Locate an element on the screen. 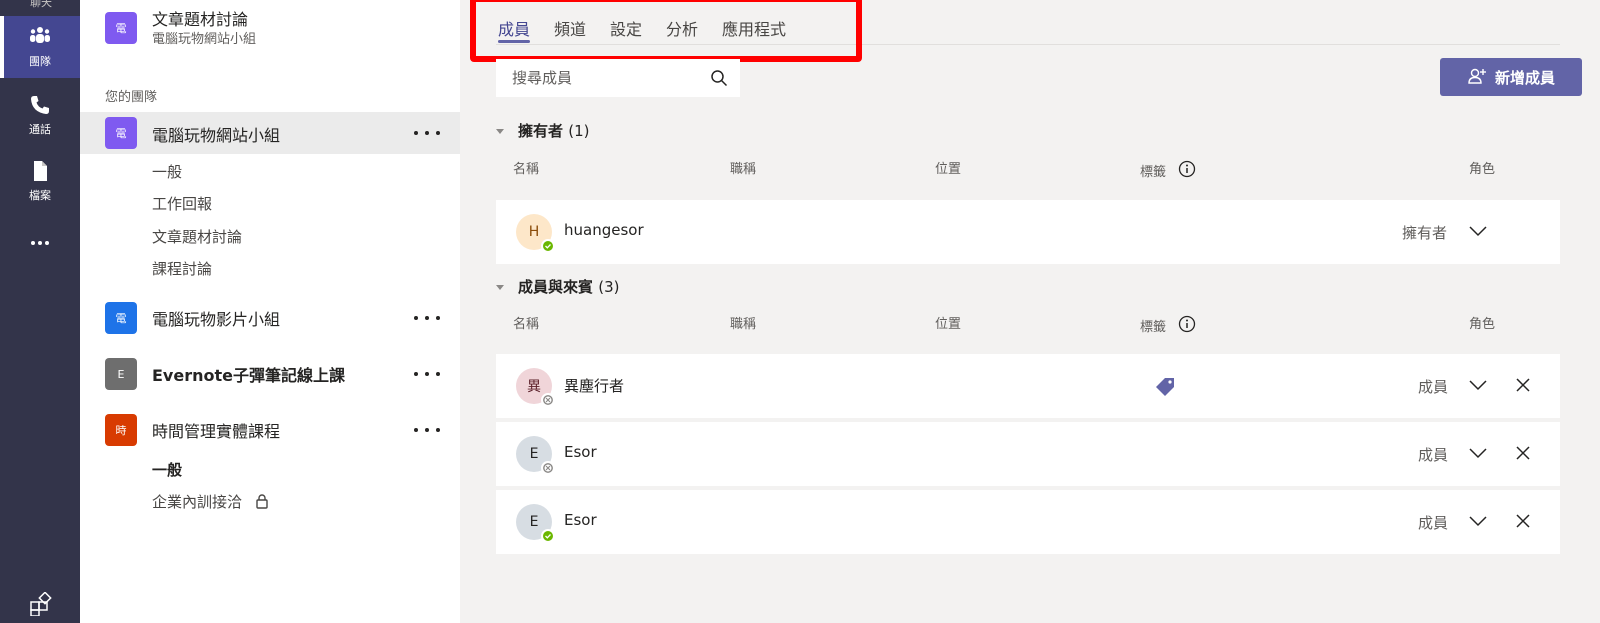 This screenshot has height=623, width=1600. channel-item-private: 企業內訓接洽 is located at coordinates (210, 501).